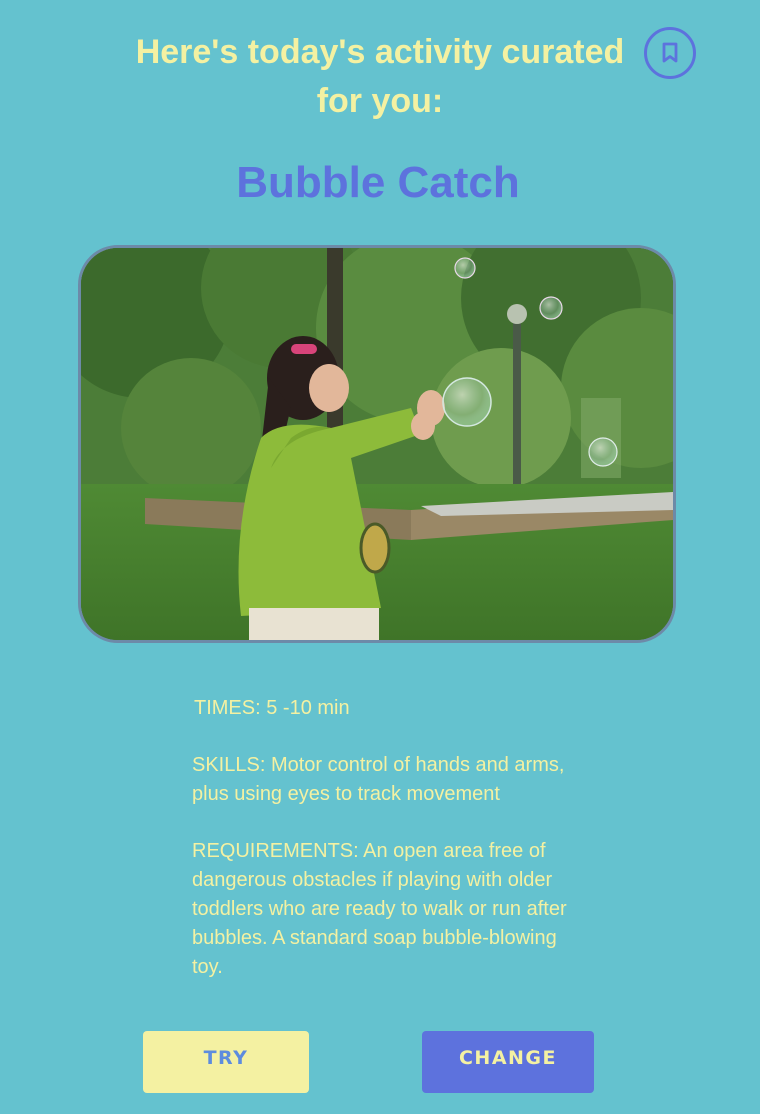 The height and width of the screenshot is (1114, 760). I want to click on change-button: CHANGE, so click(508, 1062).